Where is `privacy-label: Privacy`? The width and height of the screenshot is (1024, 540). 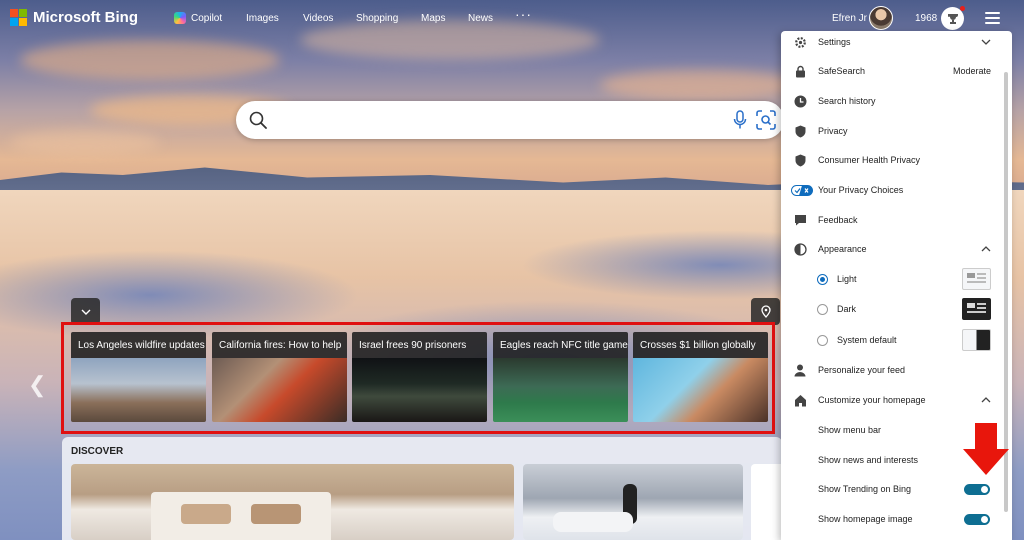 privacy-label: Privacy is located at coordinates (833, 131).